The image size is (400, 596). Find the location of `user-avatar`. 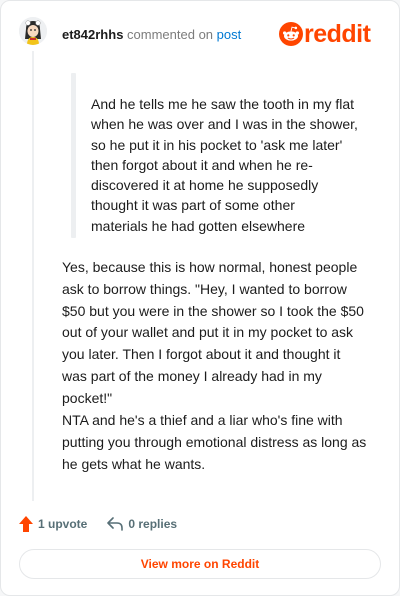

user-avatar is located at coordinates (33, 31).